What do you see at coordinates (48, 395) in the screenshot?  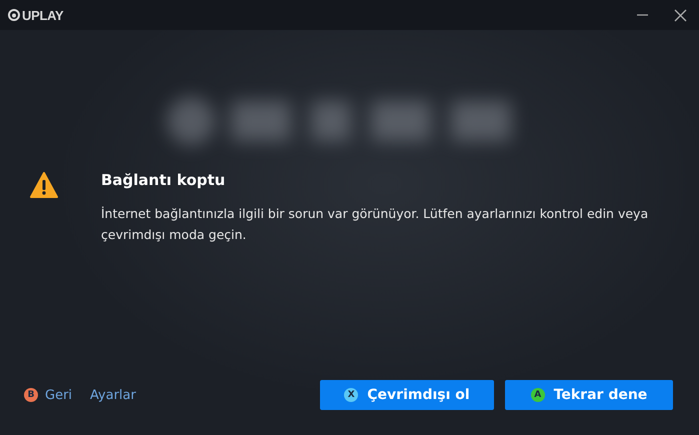 I see `footer-link: B Geri` at bounding box center [48, 395].